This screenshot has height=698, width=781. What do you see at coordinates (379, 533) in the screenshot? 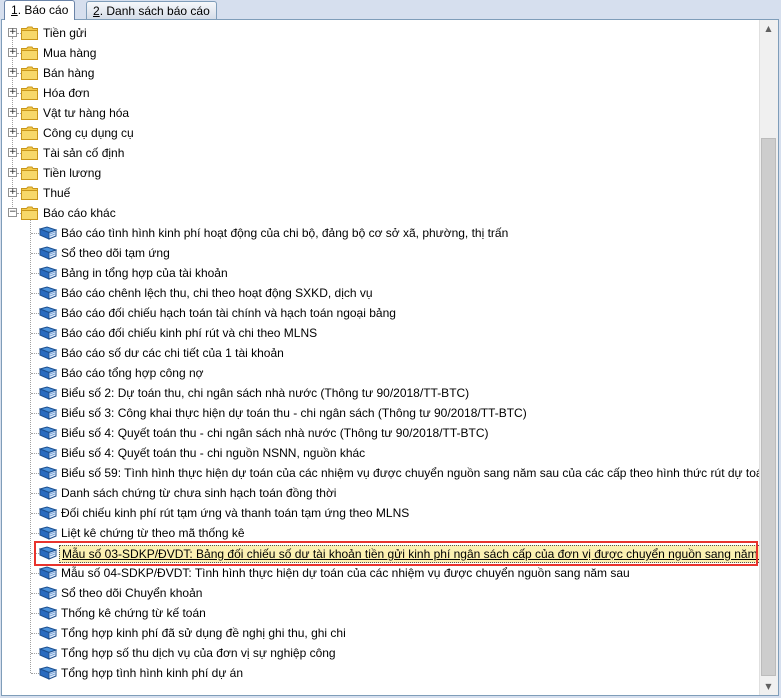
I see `report-item: Liệt kê chứng từ theo mã thống kê` at bounding box center [379, 533].